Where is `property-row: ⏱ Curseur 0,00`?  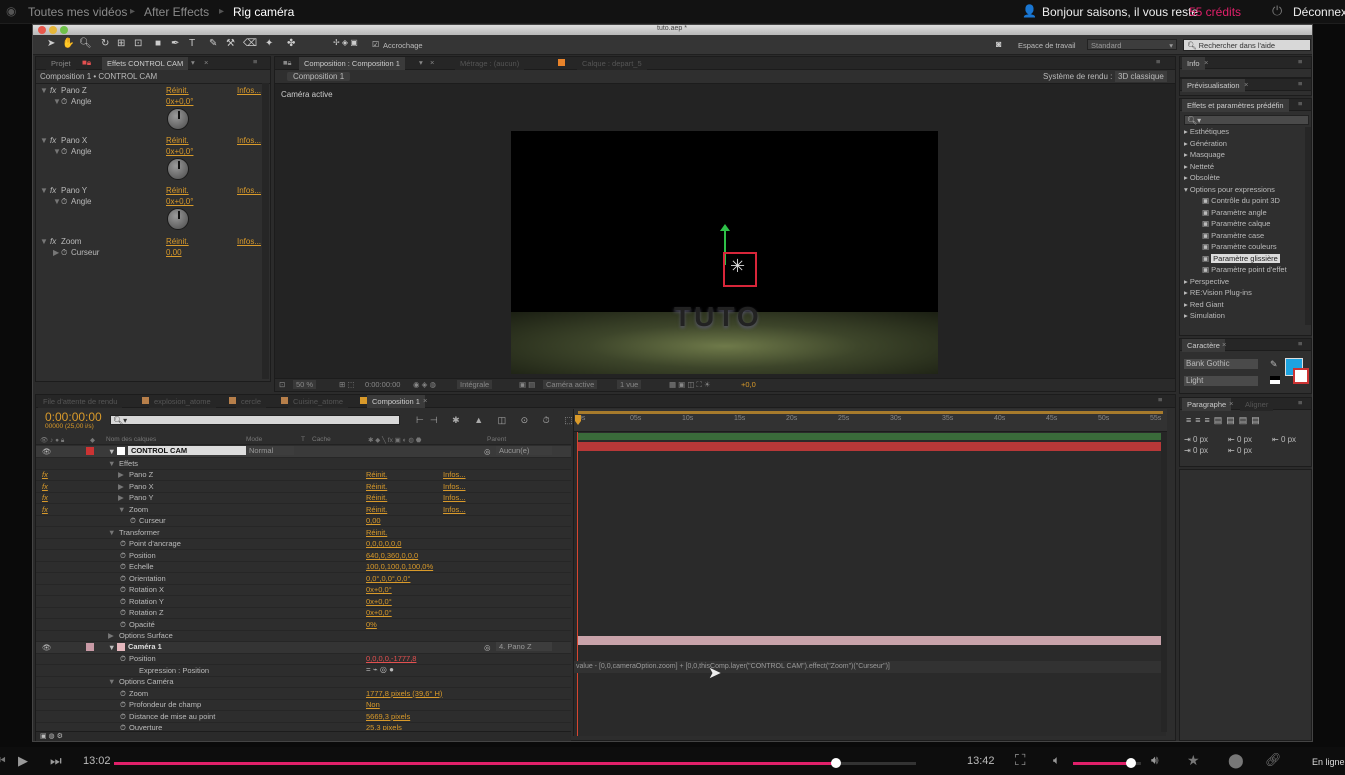 property-row: ⏱ Curseur 0,00 is located at coordinates (303, 521).